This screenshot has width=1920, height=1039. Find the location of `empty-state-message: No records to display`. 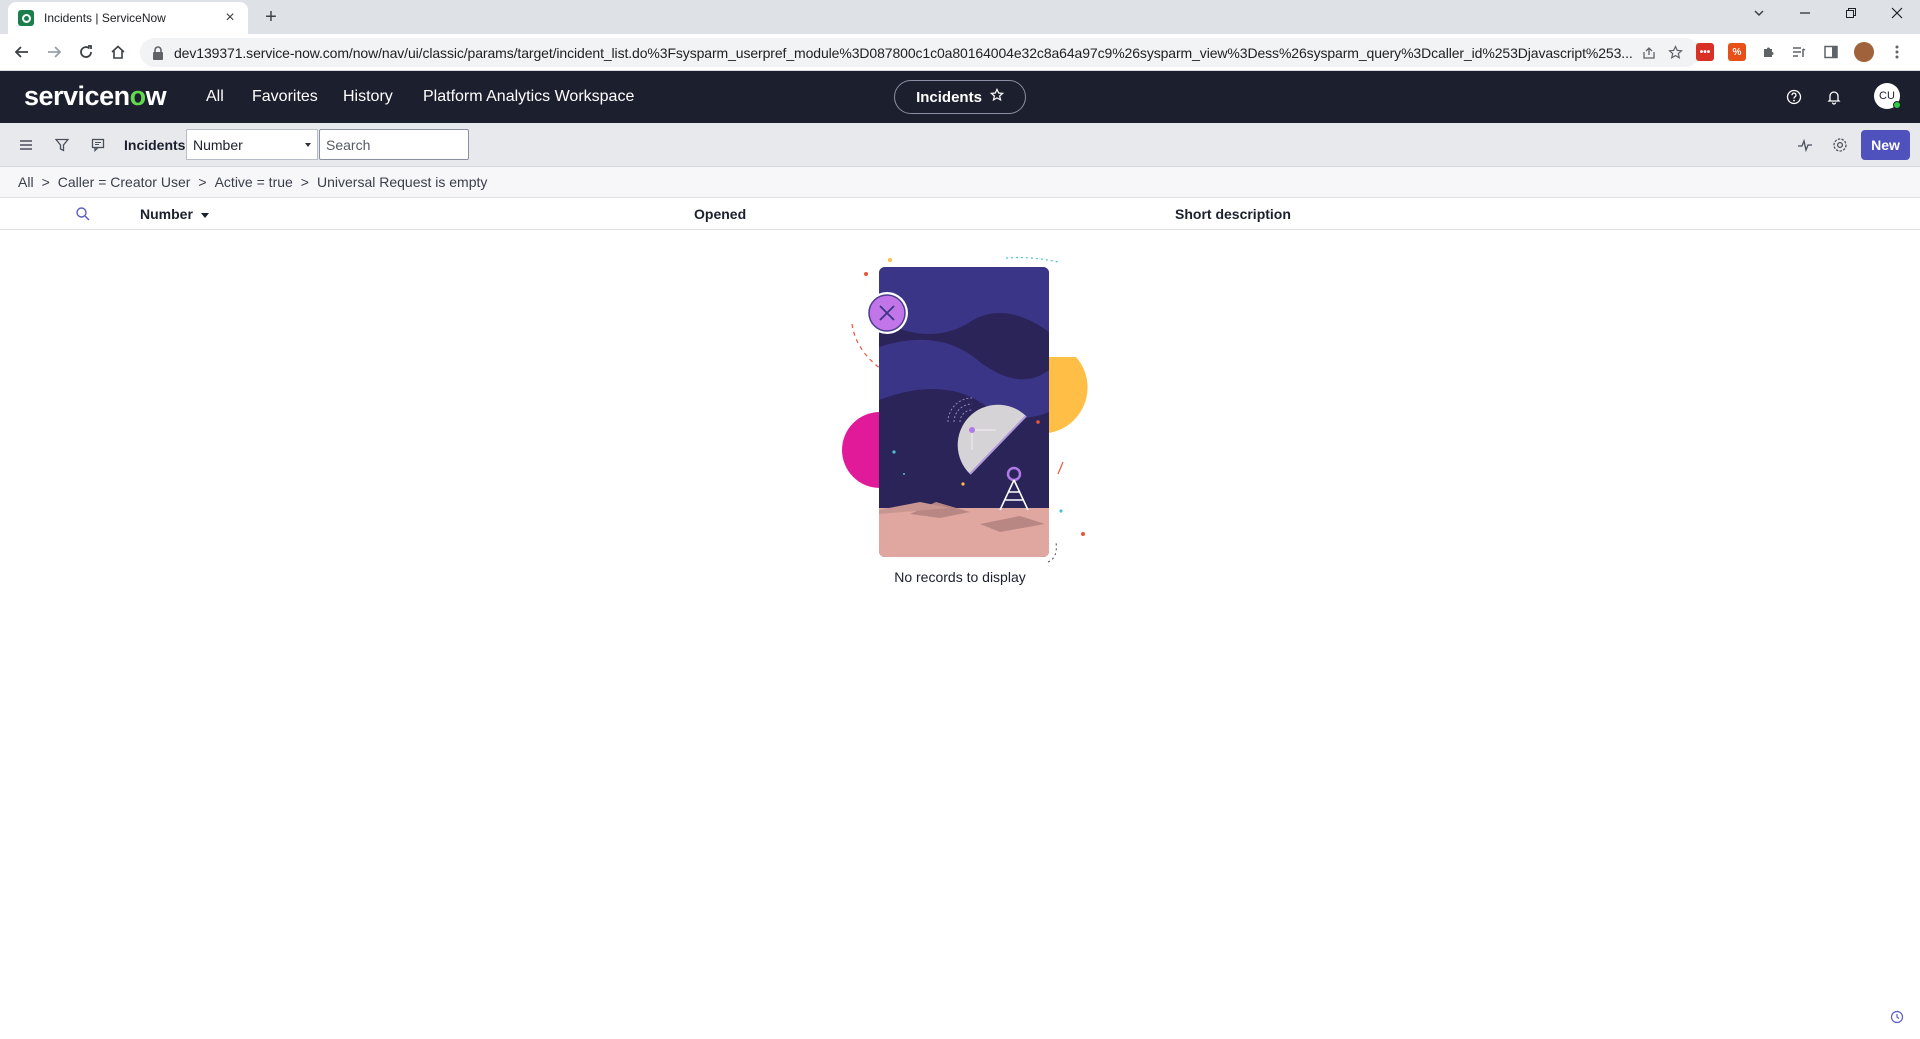

empty-state-message: No records to display is located at coordinates (960, 577).